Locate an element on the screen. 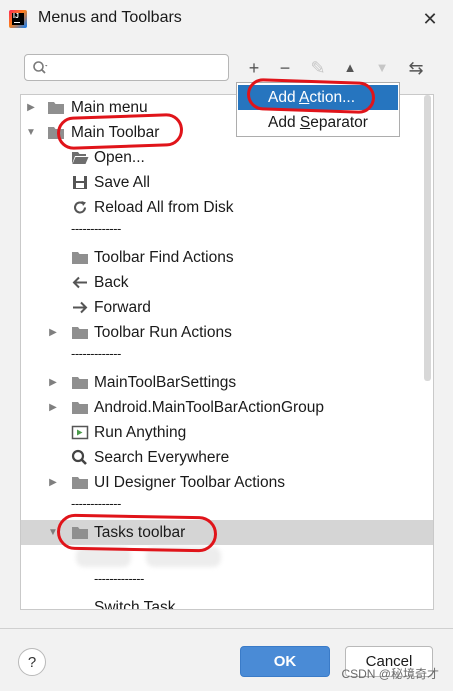 The width and height of the screenshot is (453, 691). folder-open-icon is located at coordinates (80, 158).